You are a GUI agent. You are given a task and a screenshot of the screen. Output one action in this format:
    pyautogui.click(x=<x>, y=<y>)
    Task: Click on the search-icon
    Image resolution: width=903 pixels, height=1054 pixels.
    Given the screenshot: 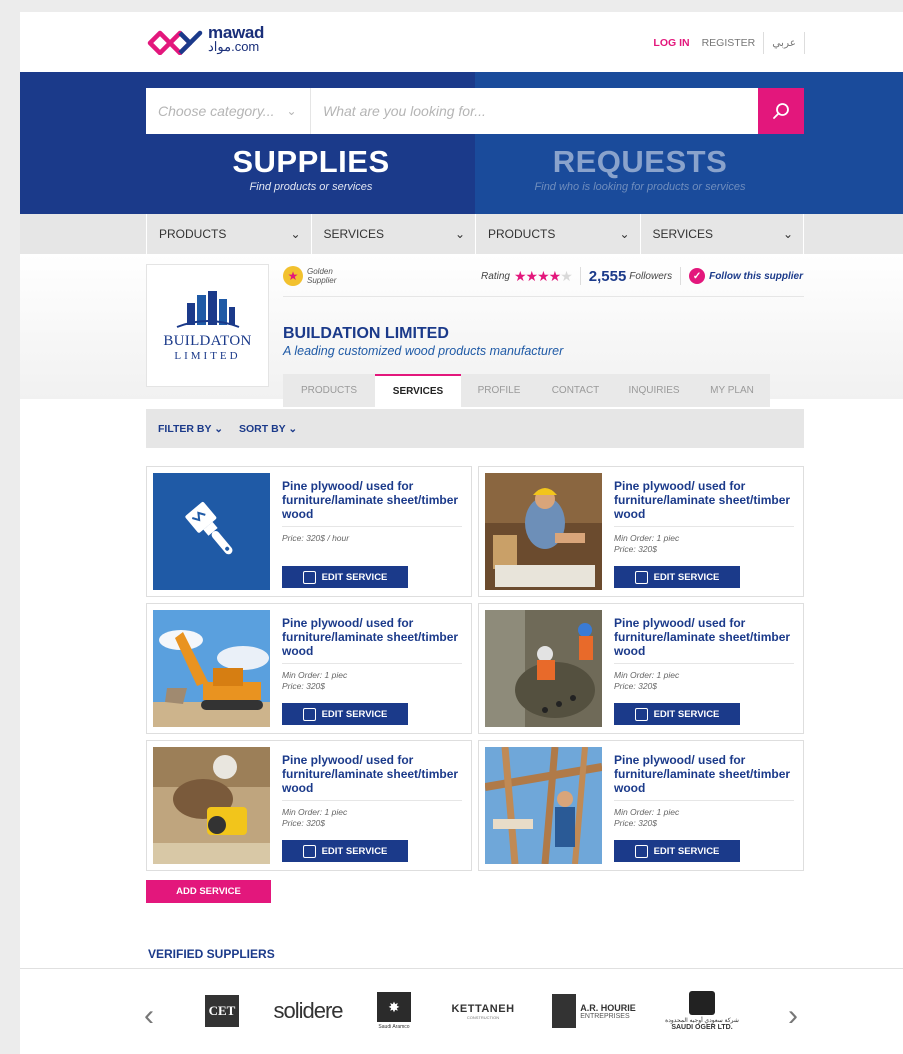 What is the action you would take?
    pyautogui.click(x=781, y=111)
    